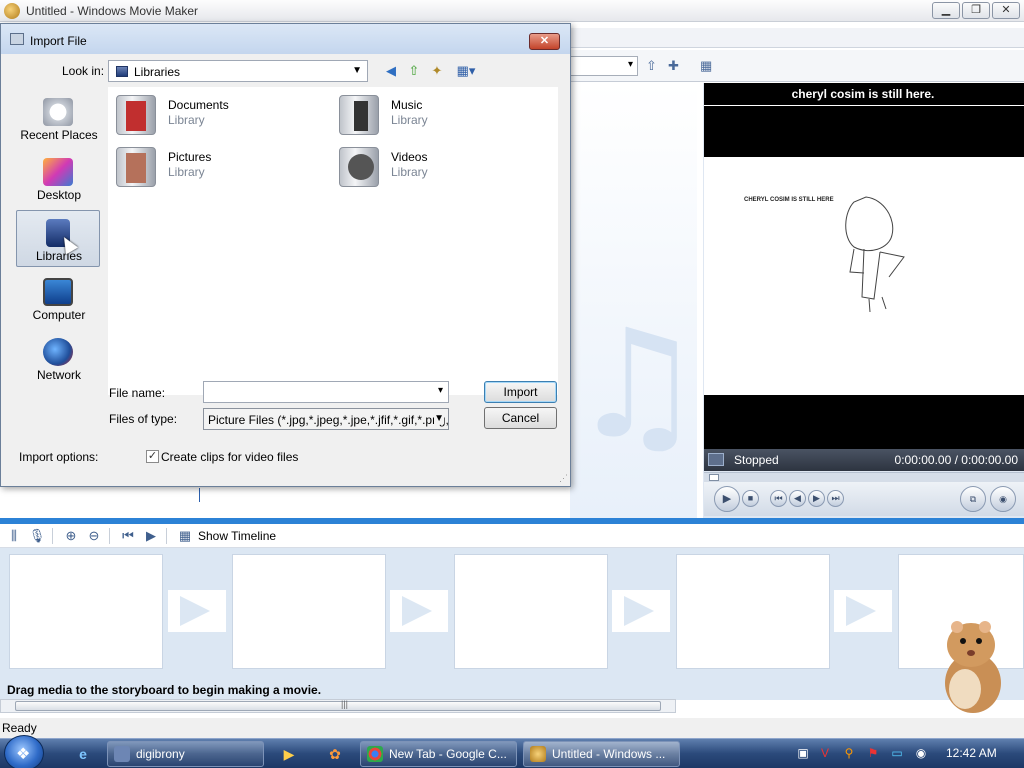  What do you see at coordinates (466, 71) in the screenshot?
I see `view-menu-icon: ▦▾` at bounding box center [466, 71].